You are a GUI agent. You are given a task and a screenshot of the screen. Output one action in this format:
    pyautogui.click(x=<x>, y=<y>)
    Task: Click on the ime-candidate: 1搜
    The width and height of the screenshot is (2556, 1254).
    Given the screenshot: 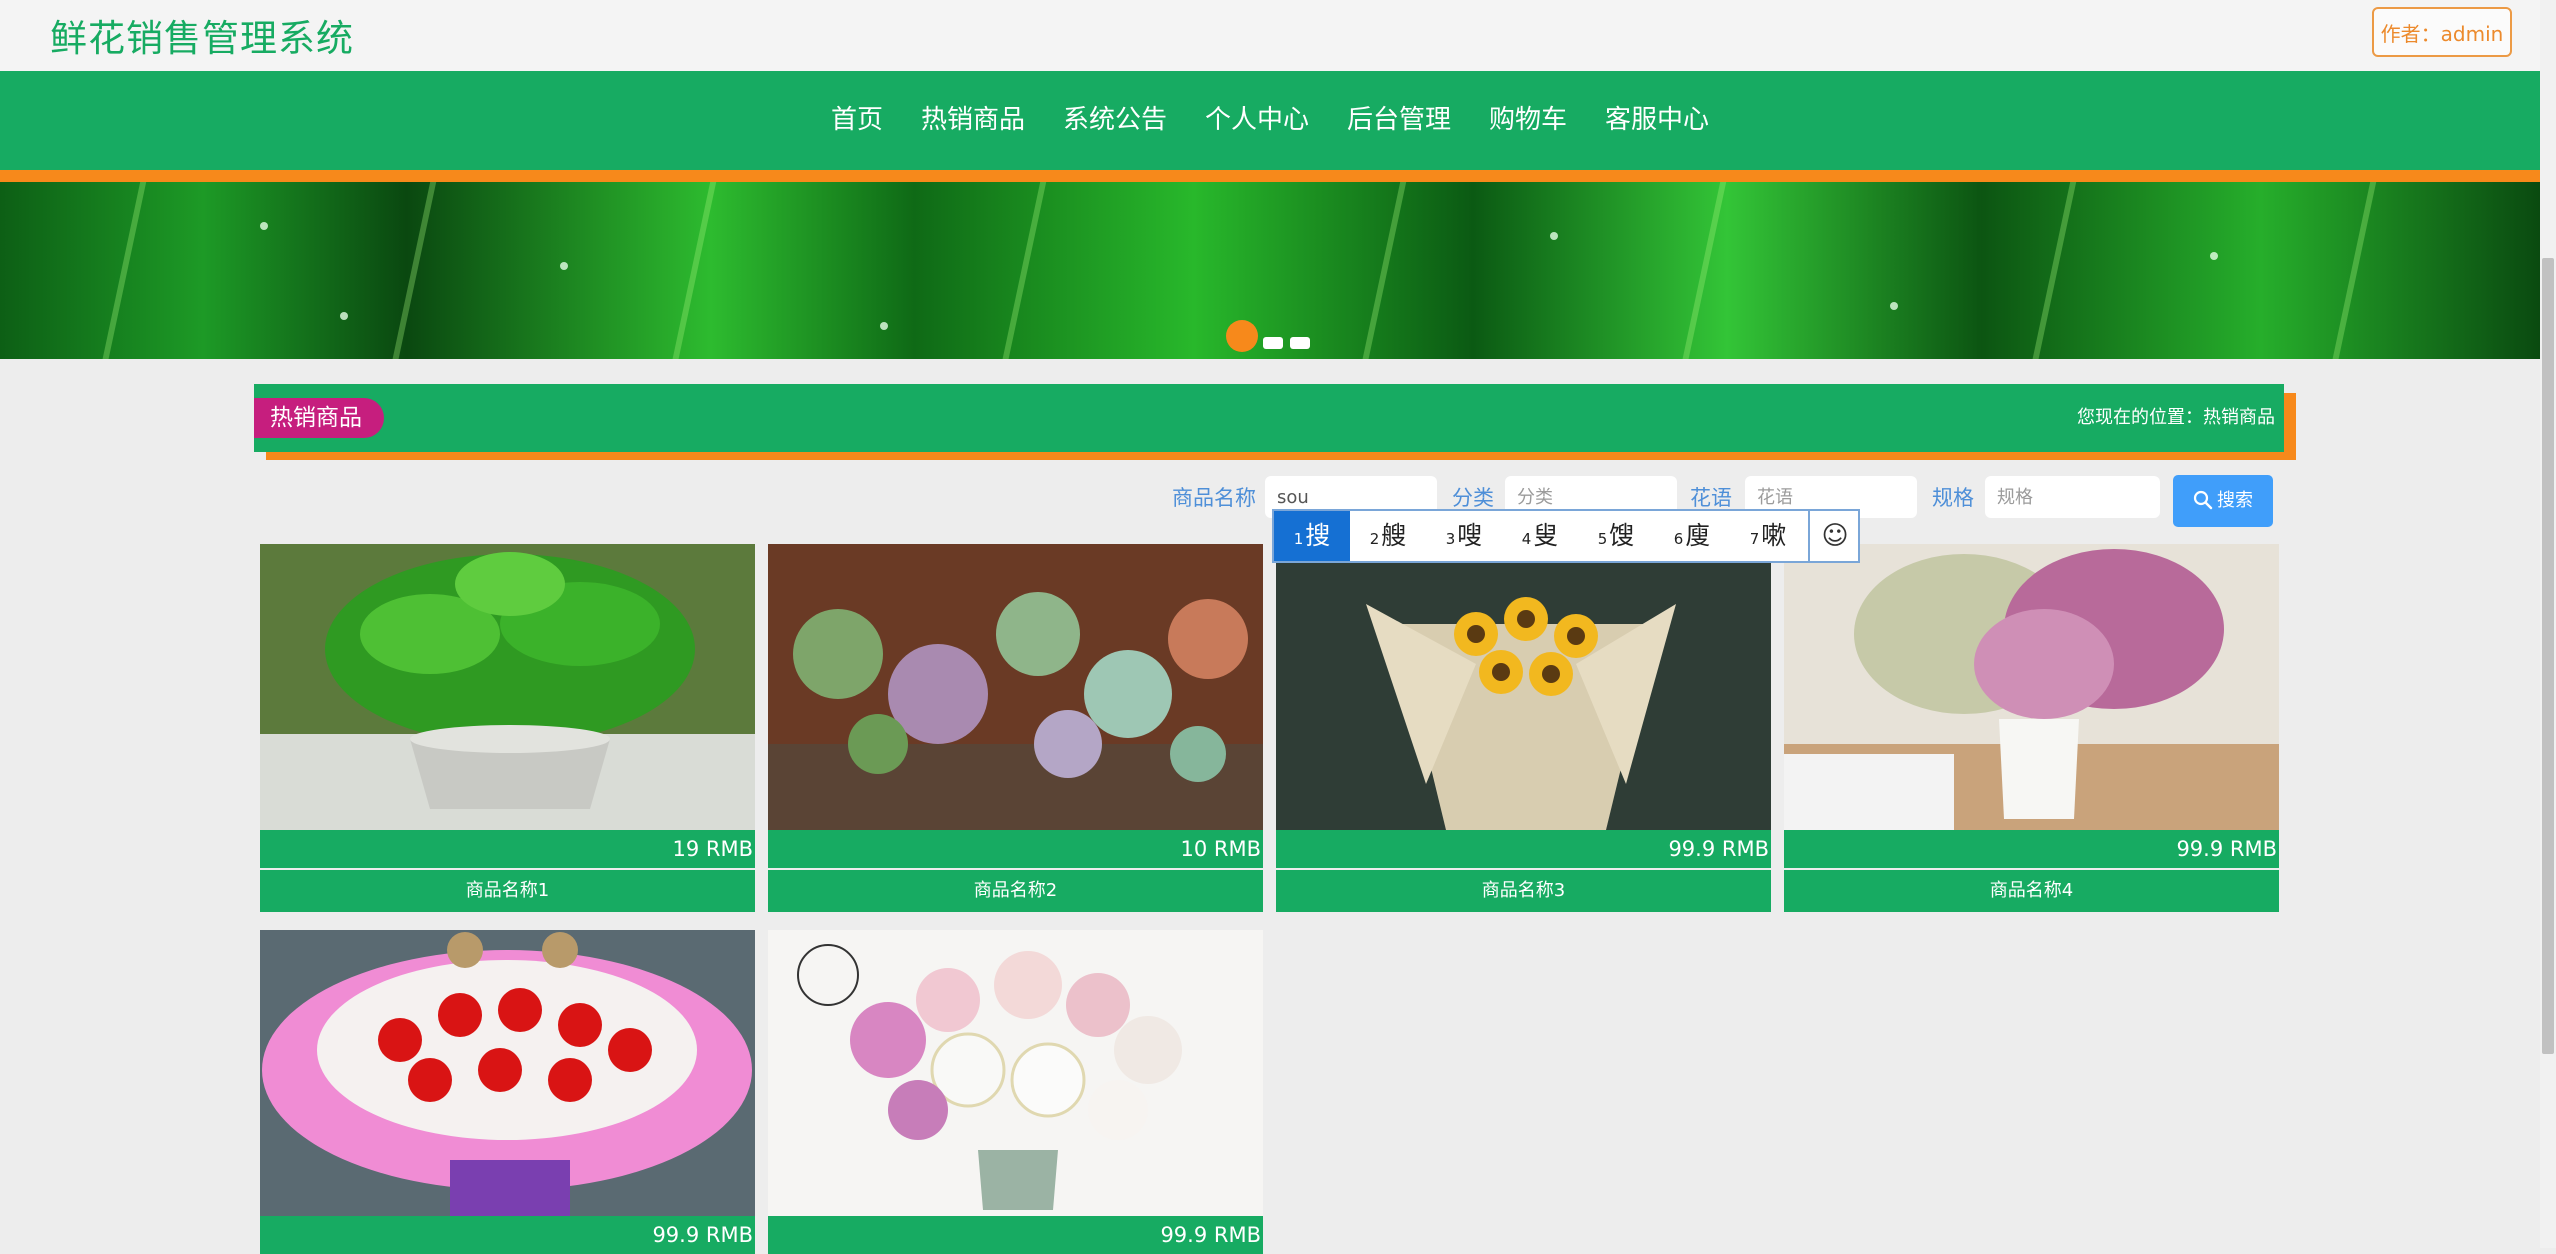 What is the action you would take?
    pyautogui.click(x=1312, y=536)
    